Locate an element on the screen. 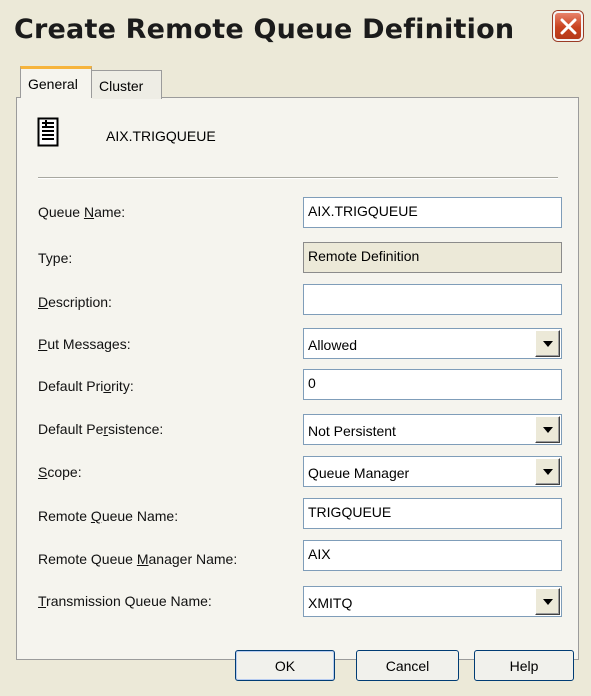  default-persistence-label: Default Persistence: is located at coordinates (101, 429).